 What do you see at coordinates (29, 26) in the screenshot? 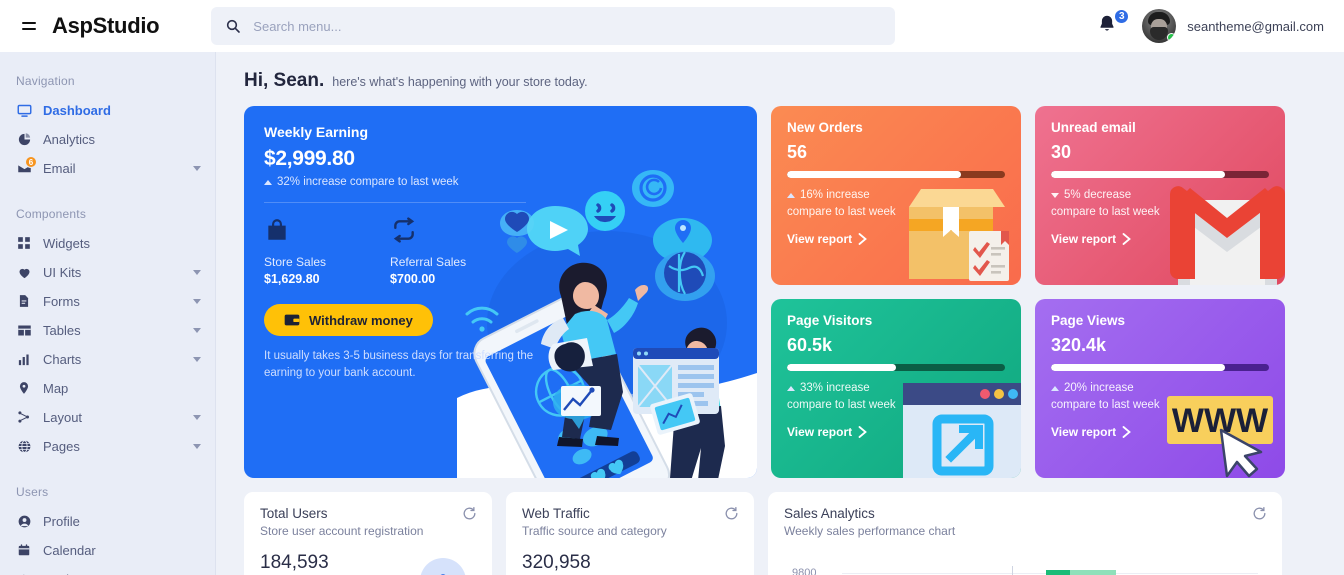
I see `hamburger-icon` at bounding box center [29, 26].